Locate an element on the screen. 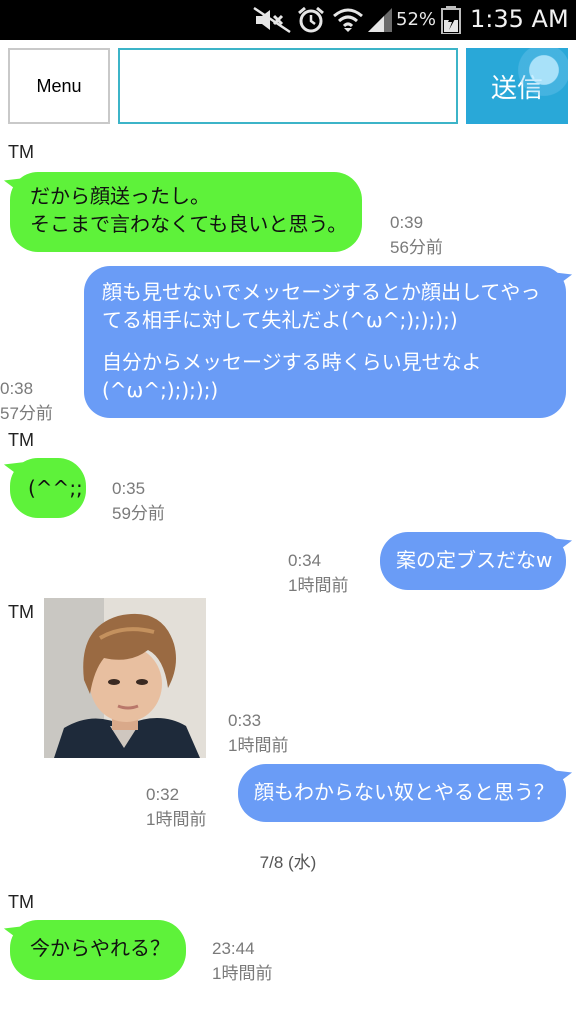 This screenshot has width=576, height=1024. wifi-icon is located at coordinates (348, 20).